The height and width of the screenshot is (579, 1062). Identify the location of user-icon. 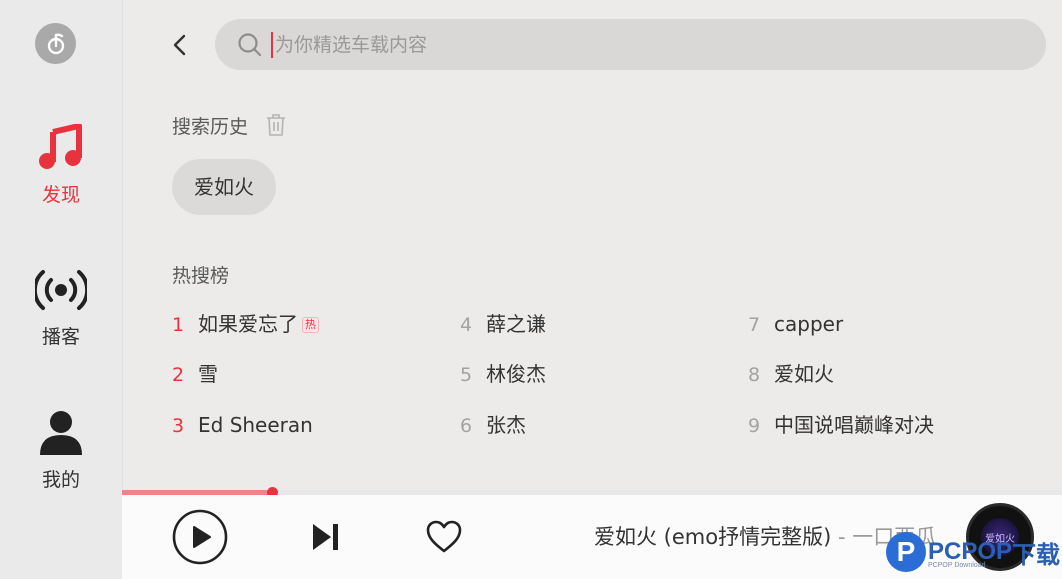
(61, 433).